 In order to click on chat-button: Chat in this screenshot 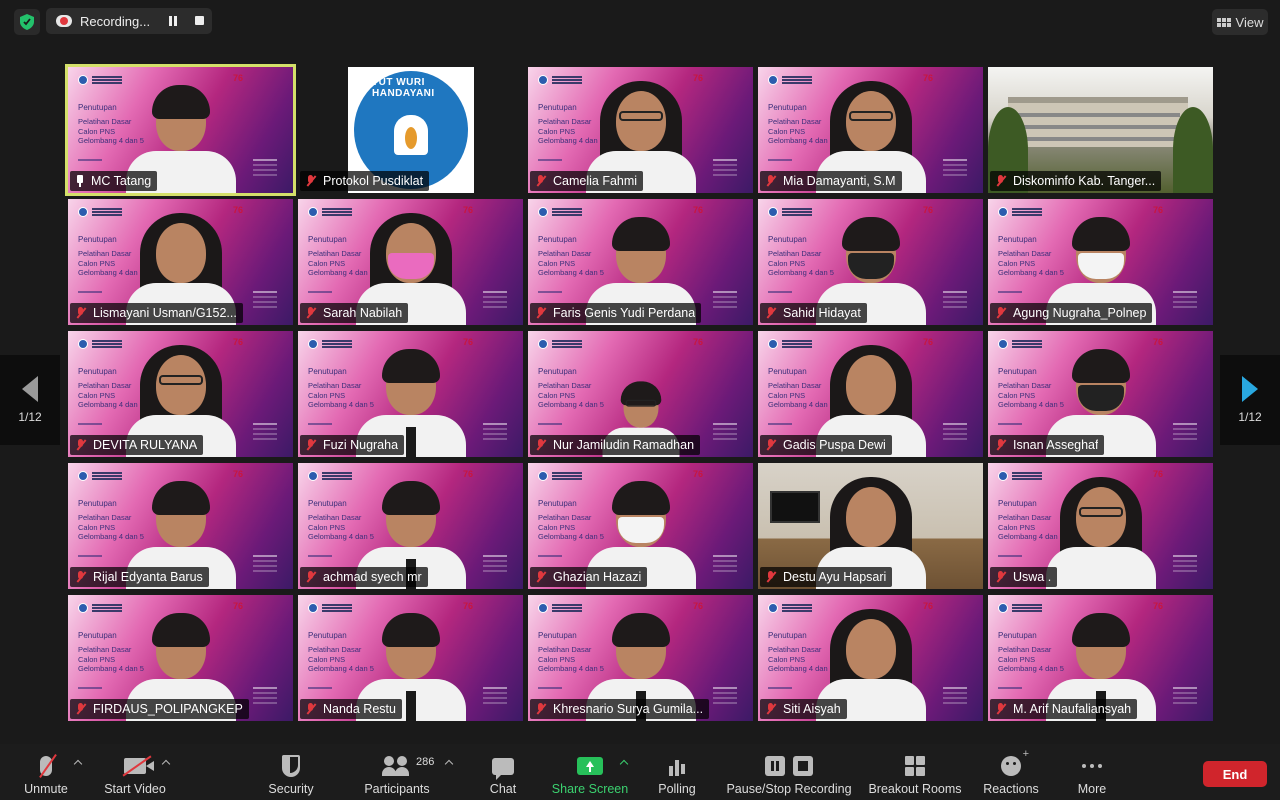, I will do `click(503, 772)`.